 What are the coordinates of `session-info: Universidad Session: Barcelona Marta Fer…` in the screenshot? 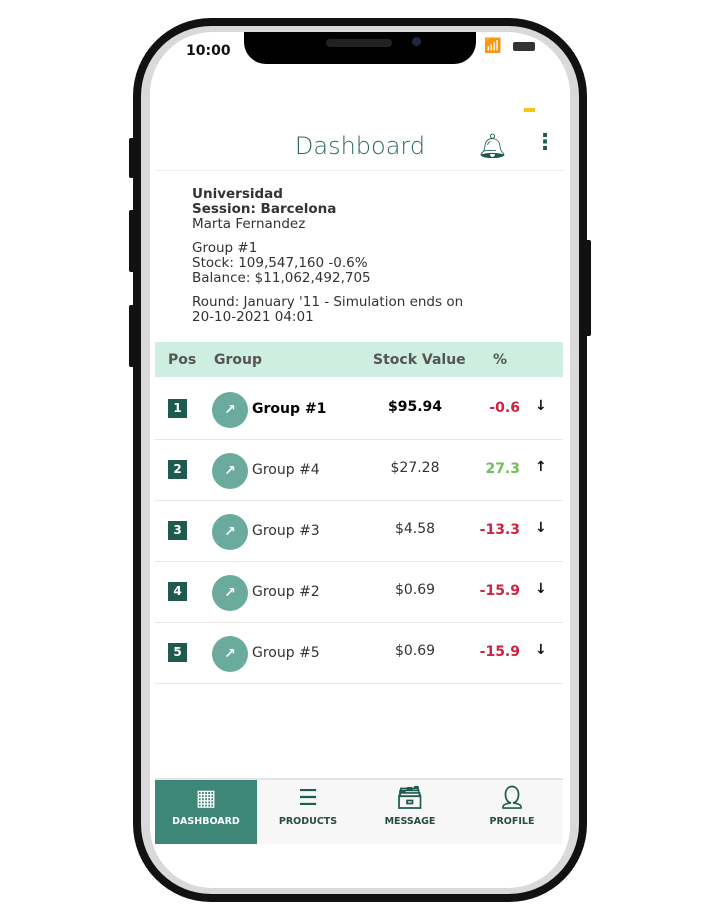 It's located at (327, 256).